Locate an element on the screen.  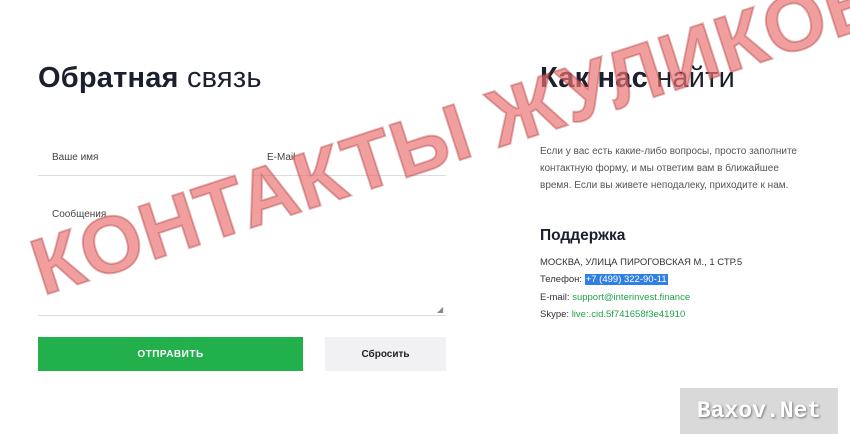
phone-label: Телефон: is located at coordinates (561, 279).